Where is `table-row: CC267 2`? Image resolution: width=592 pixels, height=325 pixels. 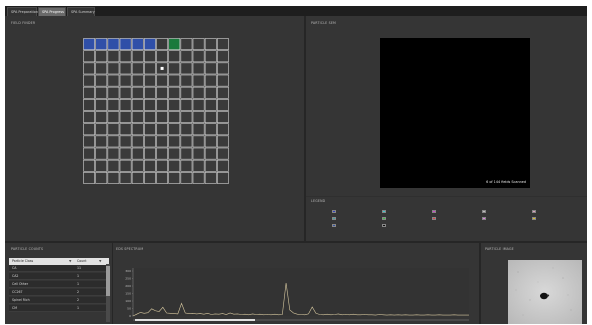 table-row: CC267 2 is located at coordinates (59, 292).